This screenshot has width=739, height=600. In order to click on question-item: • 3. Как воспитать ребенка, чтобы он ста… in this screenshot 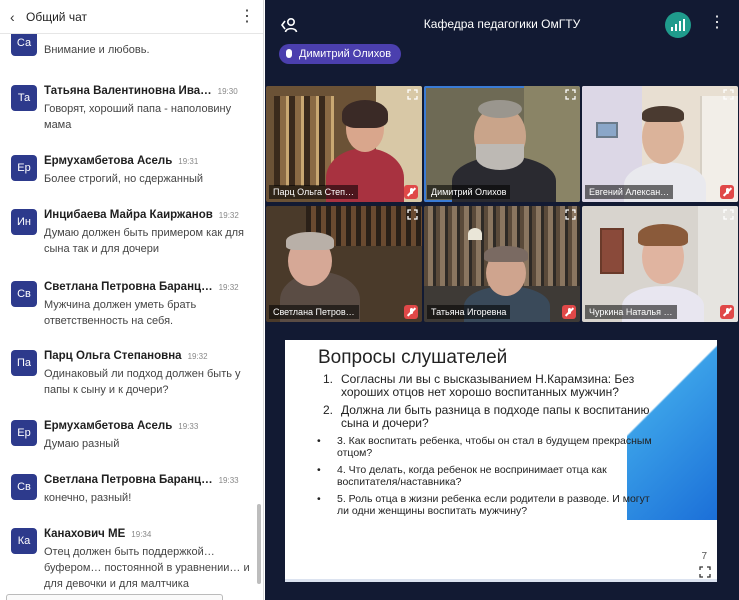, I will do `click(484, 447)`.